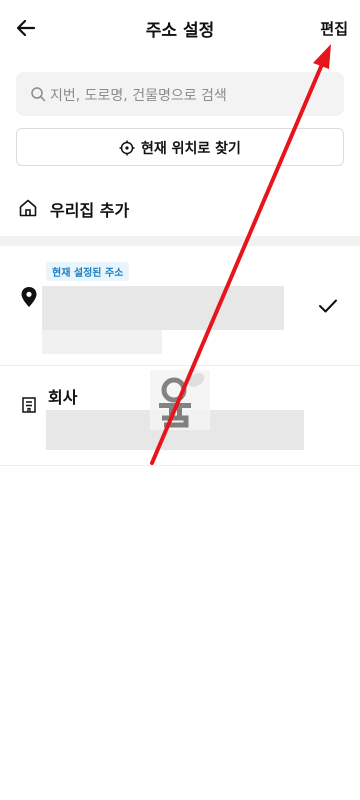  Describe the element at coordinates (328, 306) in the screenshot. I see `checkmark-icon` at that location.